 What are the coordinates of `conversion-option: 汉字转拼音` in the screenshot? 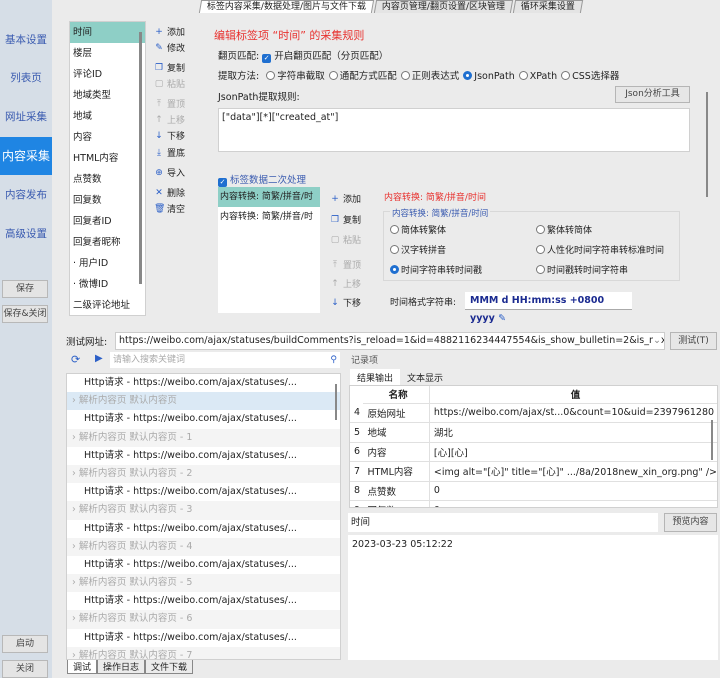 It's located at (416, 249).